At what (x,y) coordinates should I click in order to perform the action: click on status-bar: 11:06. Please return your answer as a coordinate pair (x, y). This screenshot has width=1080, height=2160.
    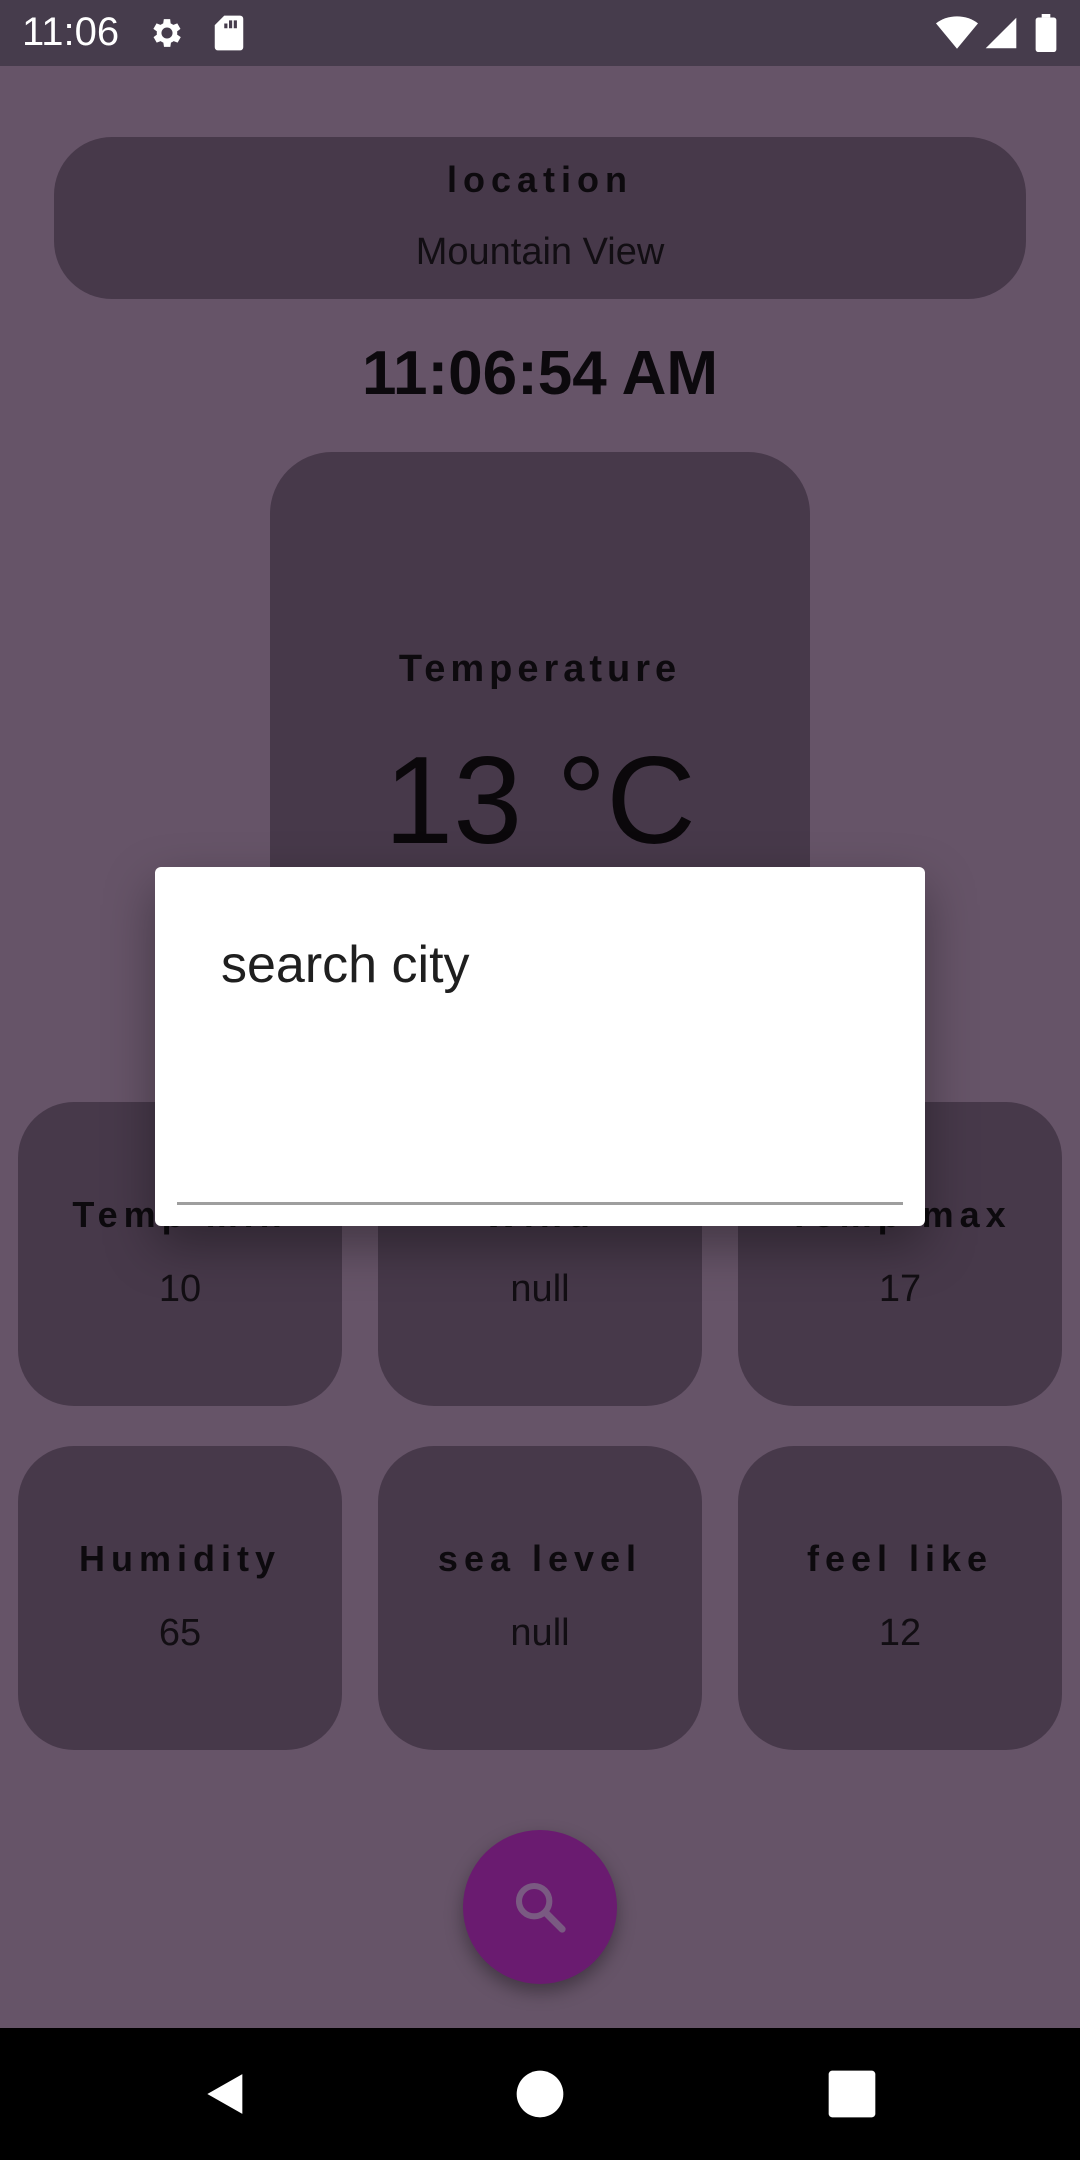
    Looking at the image, I should click on (540, 33).